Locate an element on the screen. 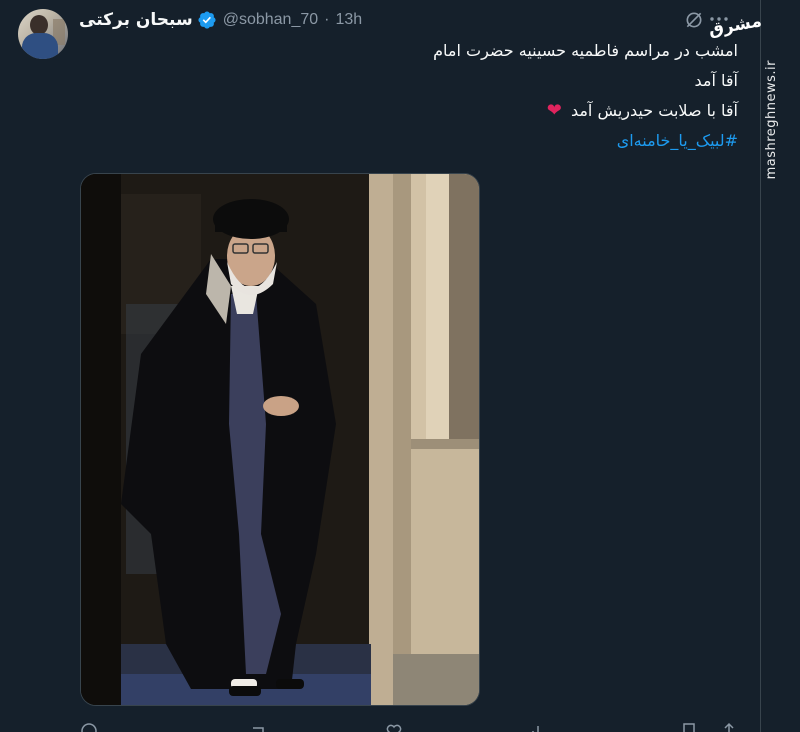 Image resolution: width=800 pixels, height=732 pixels. retweet-icon is located at coordinates (259, 727).